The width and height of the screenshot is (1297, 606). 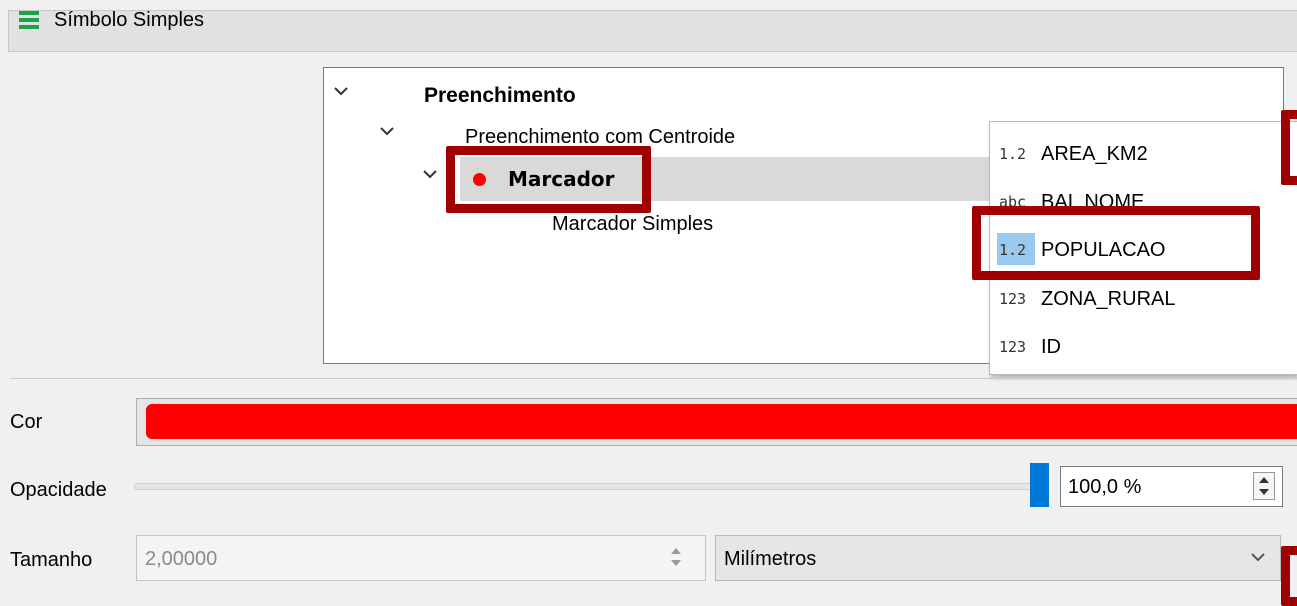 What do you see at coordinates (1289, 147) in the screenshot?
I see `annotation-box-edge-top` at bounding box center [1289, 147].